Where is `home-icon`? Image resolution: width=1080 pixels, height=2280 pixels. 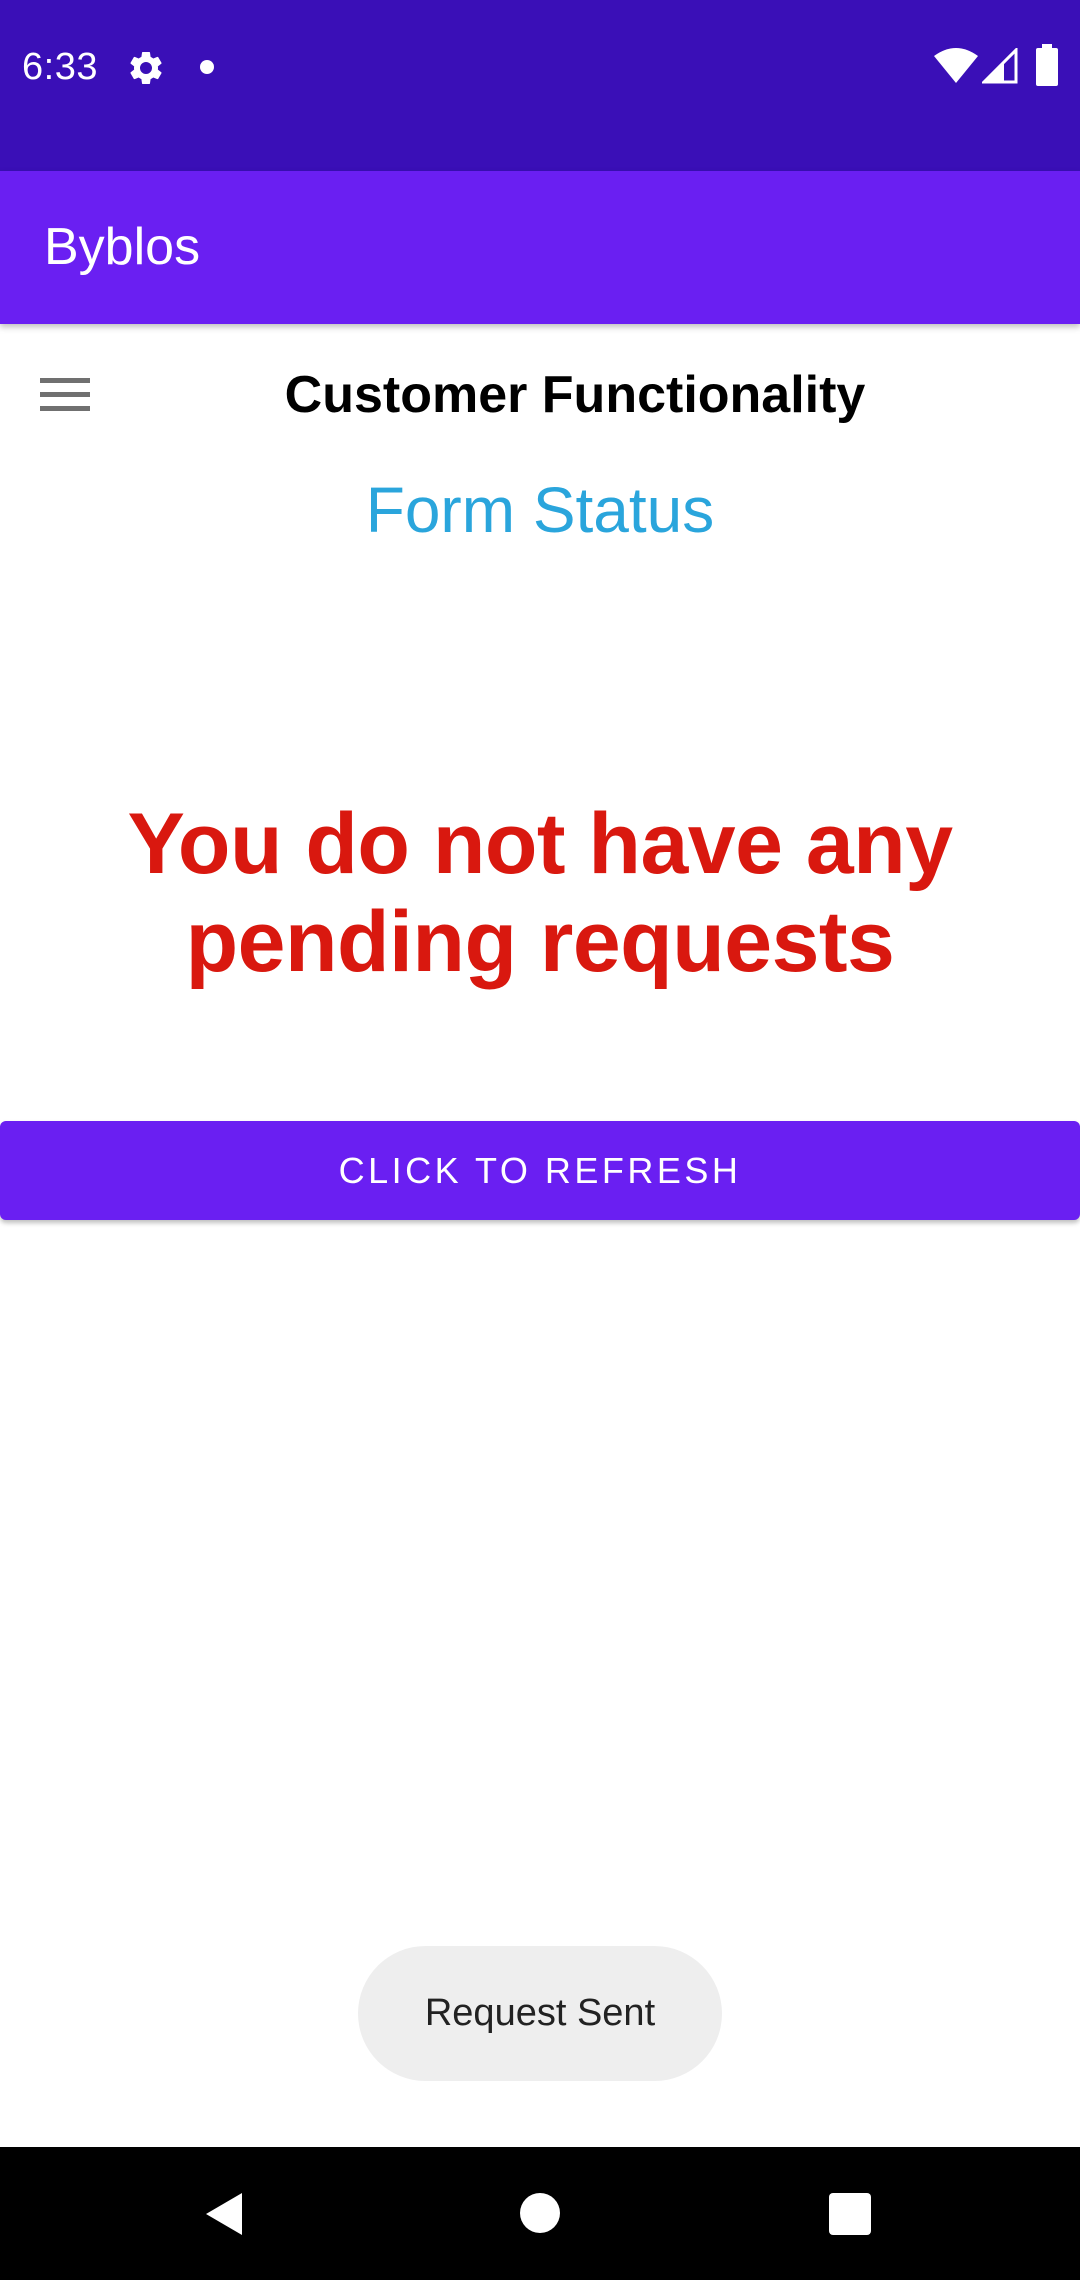
home-icon is located at coordinates (540, 2213).